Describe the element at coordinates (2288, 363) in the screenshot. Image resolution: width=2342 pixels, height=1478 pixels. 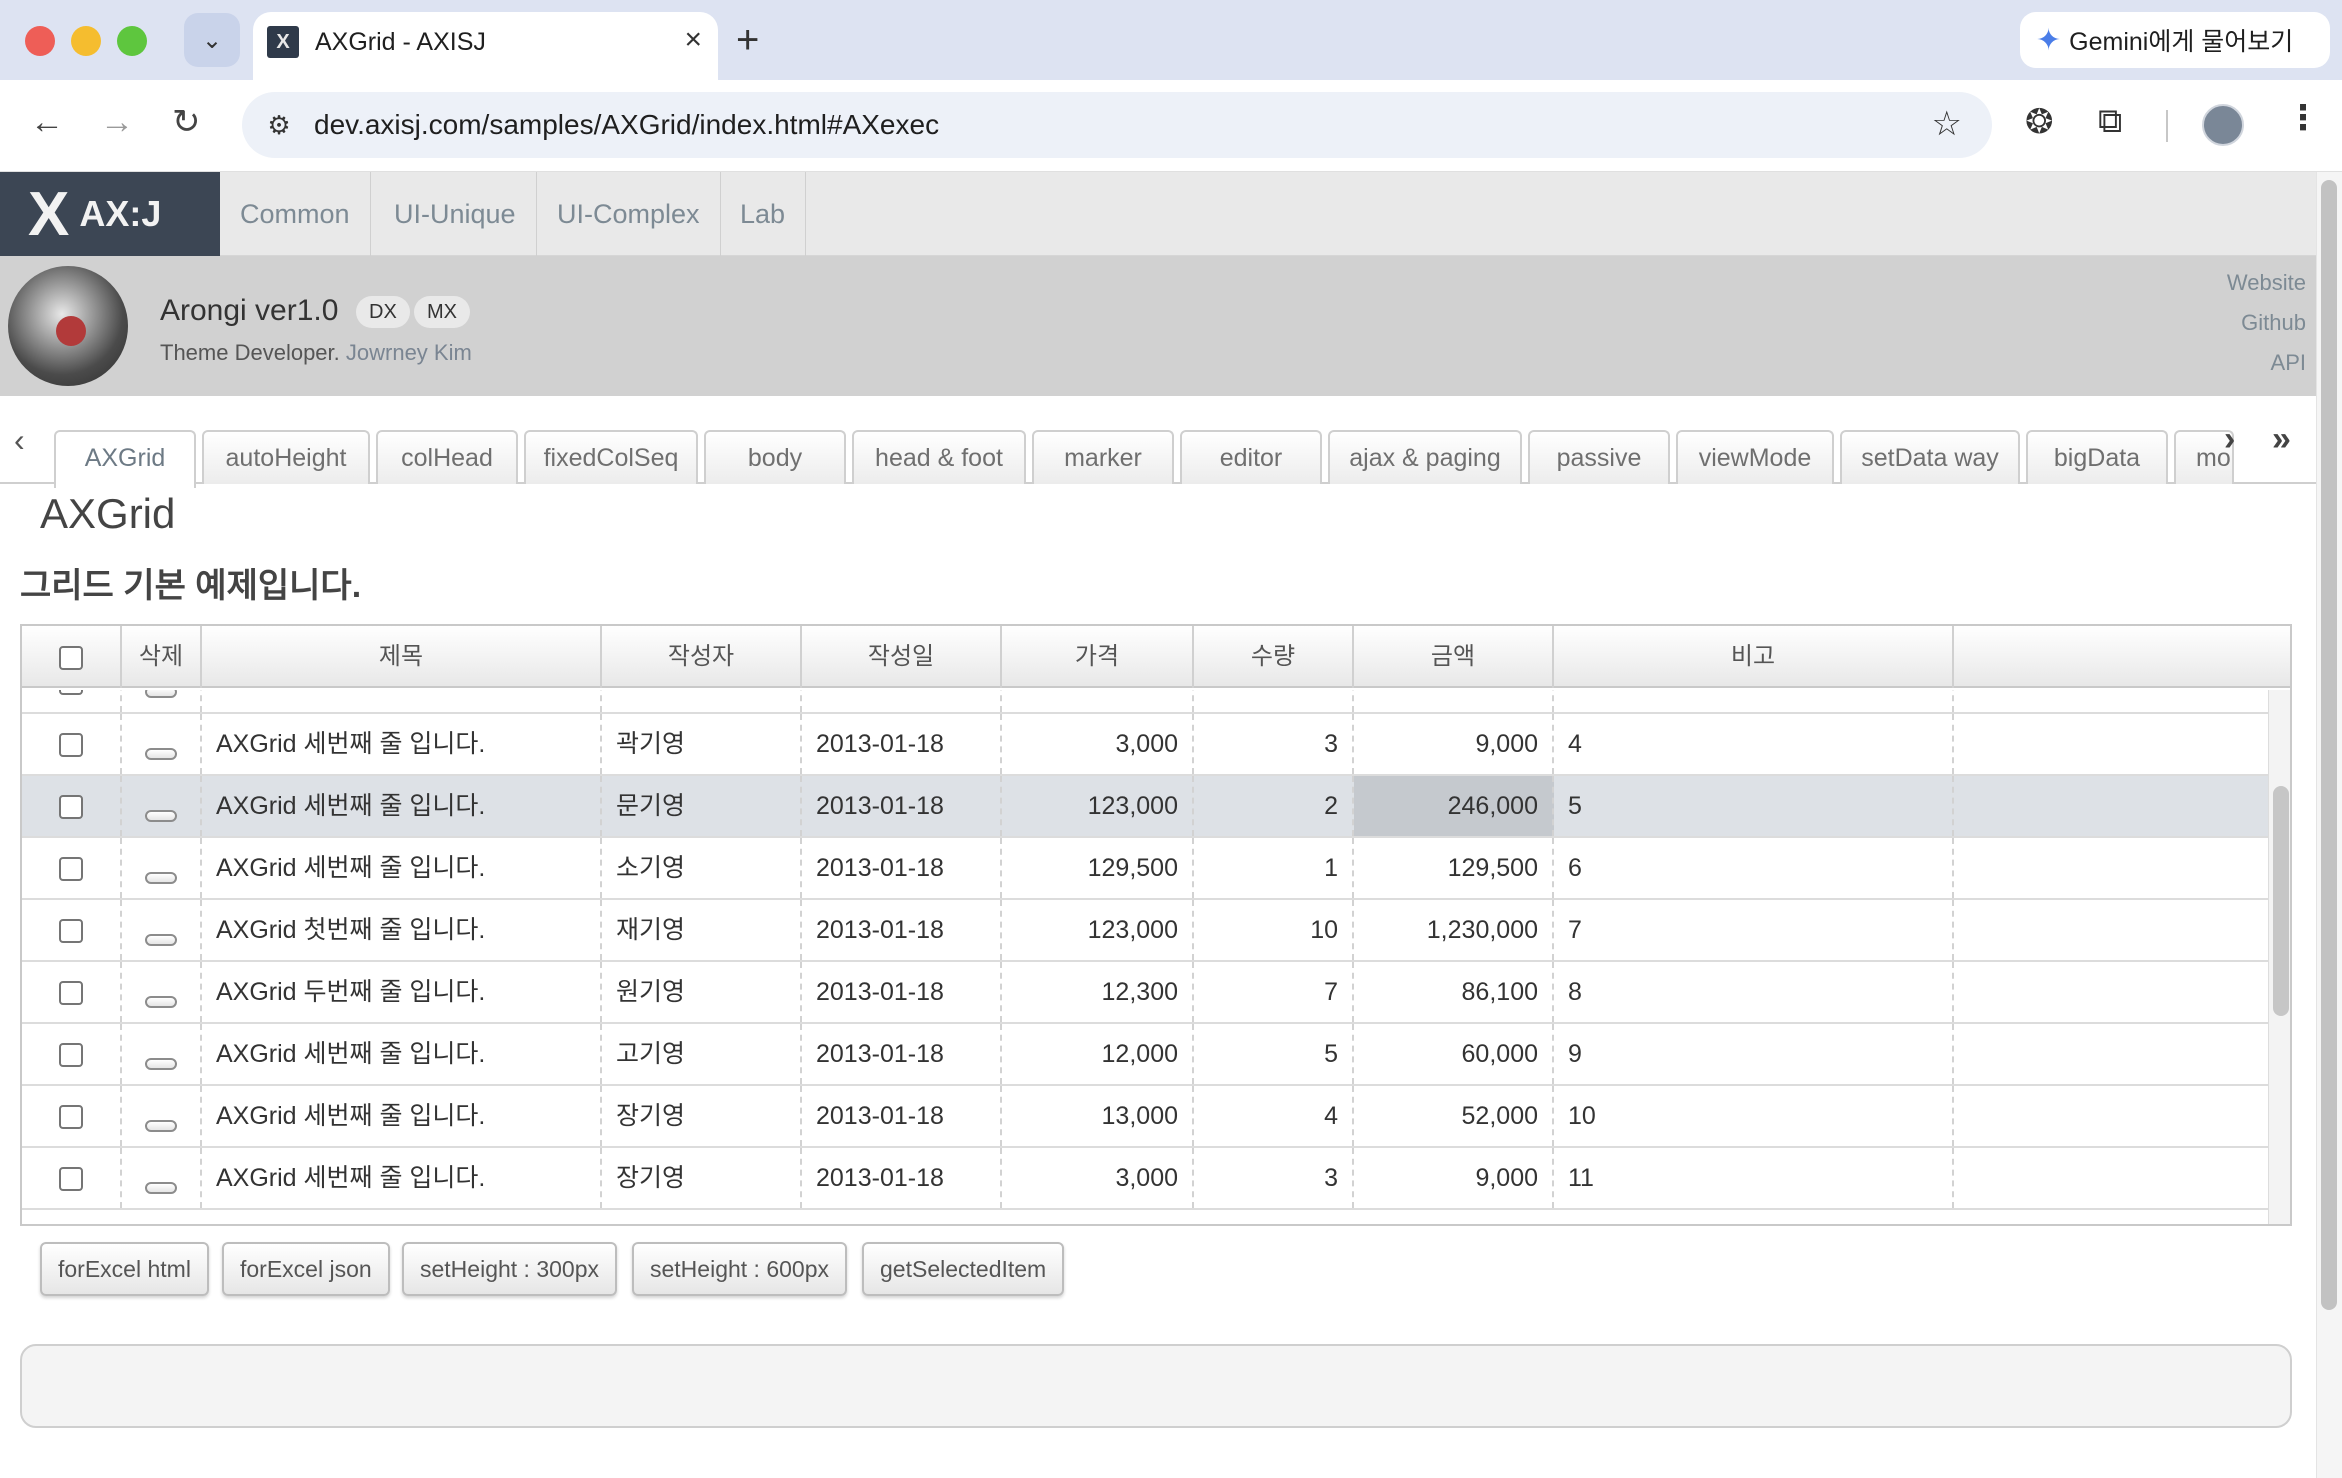
I see `link-api: API` at that location.